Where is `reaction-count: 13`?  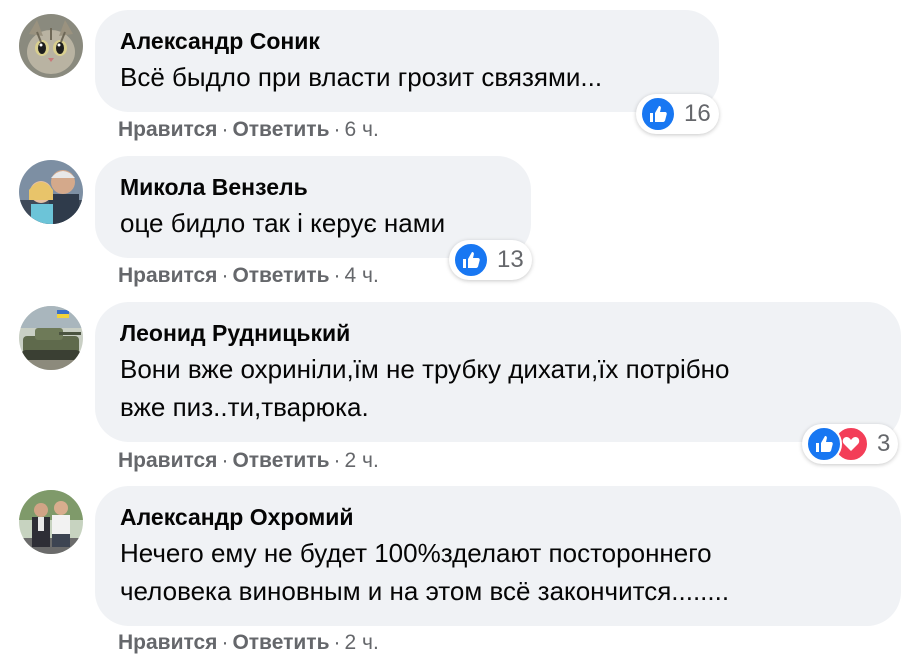 reaction-count: 13 is located at coordinates (510, 259).